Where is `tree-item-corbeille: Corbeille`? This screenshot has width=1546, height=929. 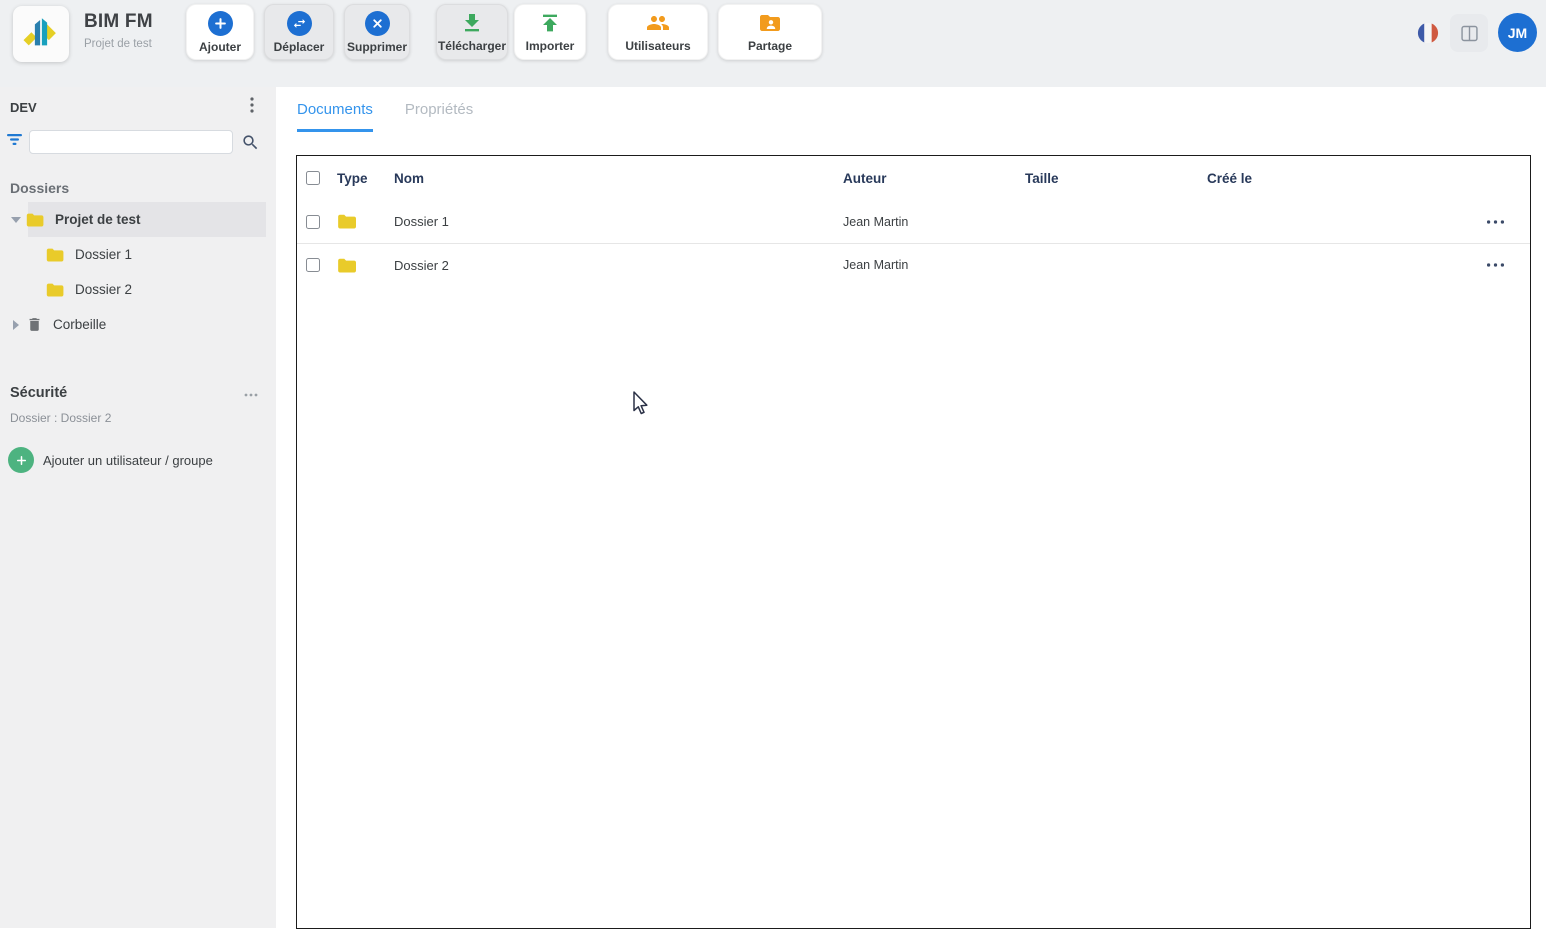 tree-item-corbeille: Corbeille is located at coordinates (138, 324).